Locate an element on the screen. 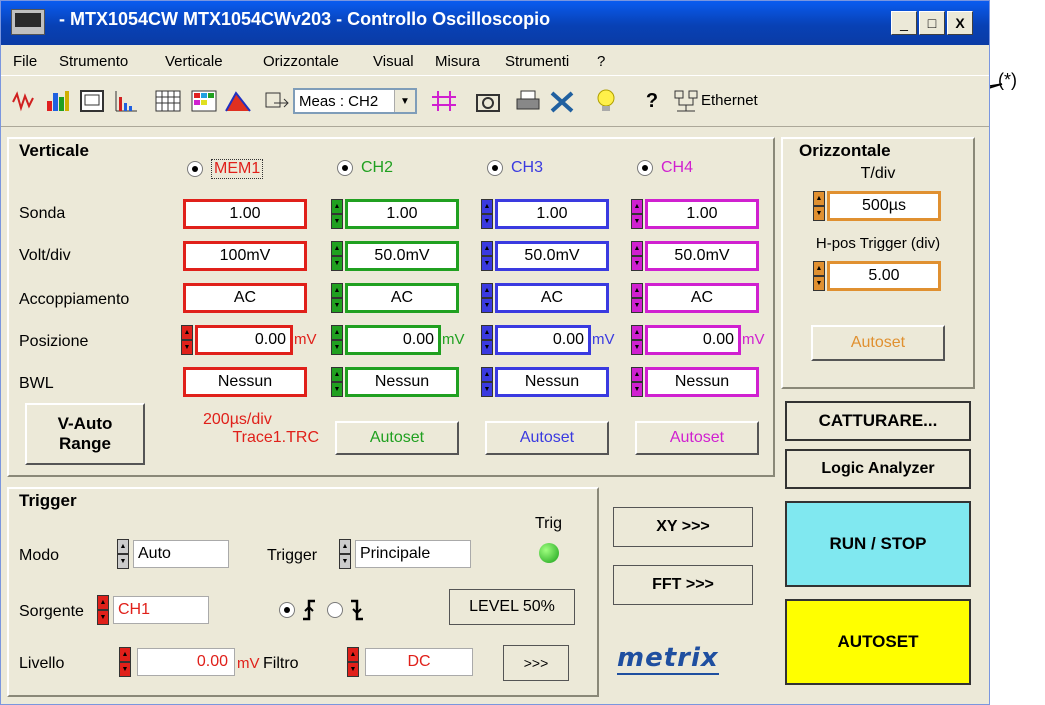 The width and height of the screenshot is (1045, 705). filtro-field: DC is located at coordinates (419, 662).